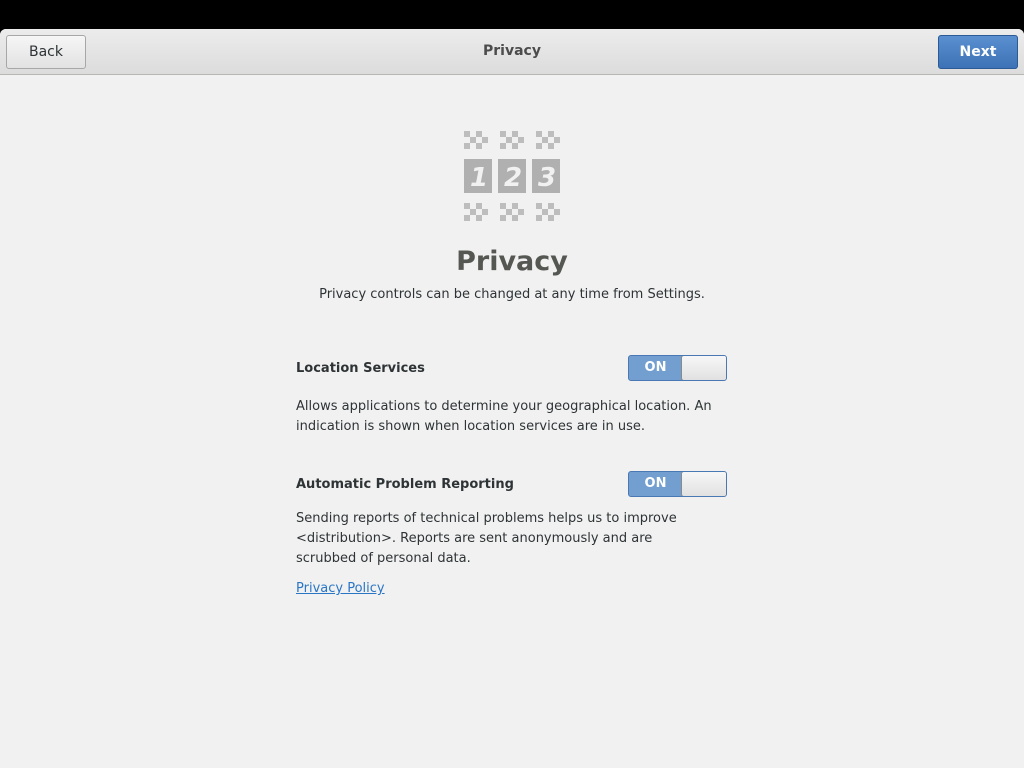 The width and height of the screenshot is (1024, 768). I want to click on logo-digit: 2, so click(513, 178).